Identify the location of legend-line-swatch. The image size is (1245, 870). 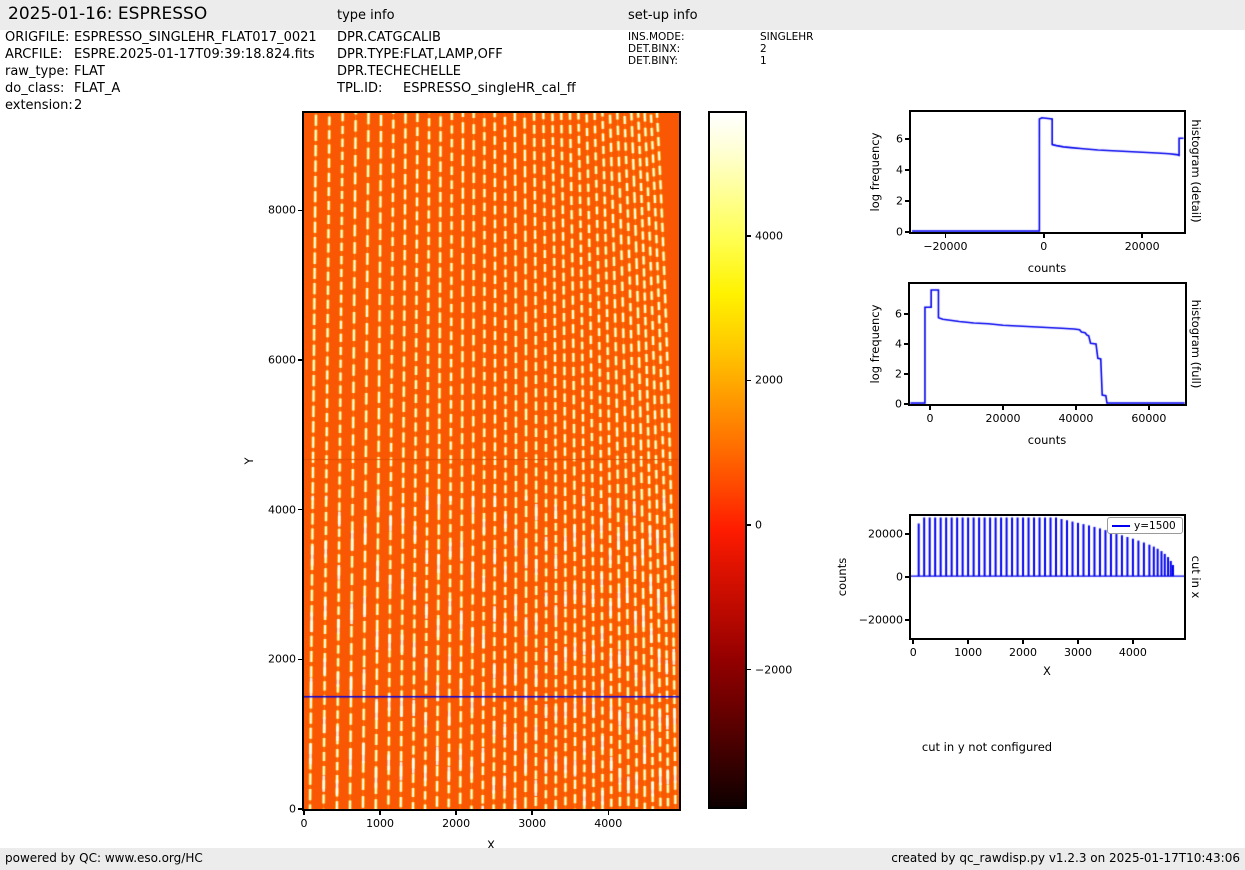
(1121, 525).